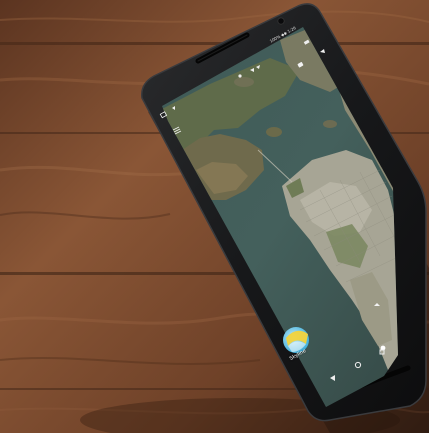 This screenshot has height=433, width=429. Describe the element at coordinates (214, 43) in the screenshot. I see `plank-seam` at that location.